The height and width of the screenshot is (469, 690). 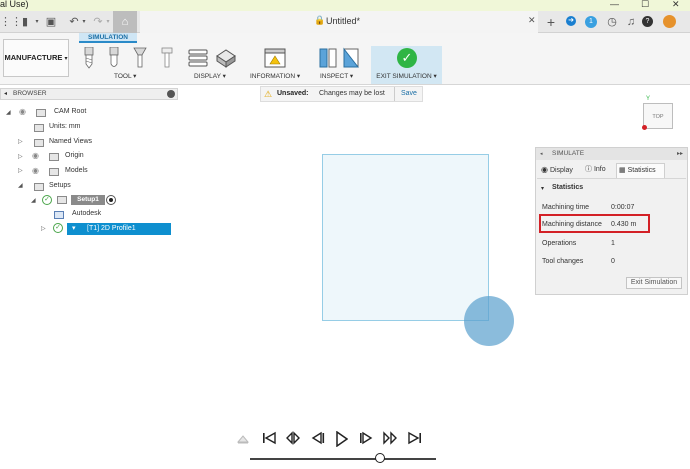 I want to click on units-icon, so click(x=39, y=128).